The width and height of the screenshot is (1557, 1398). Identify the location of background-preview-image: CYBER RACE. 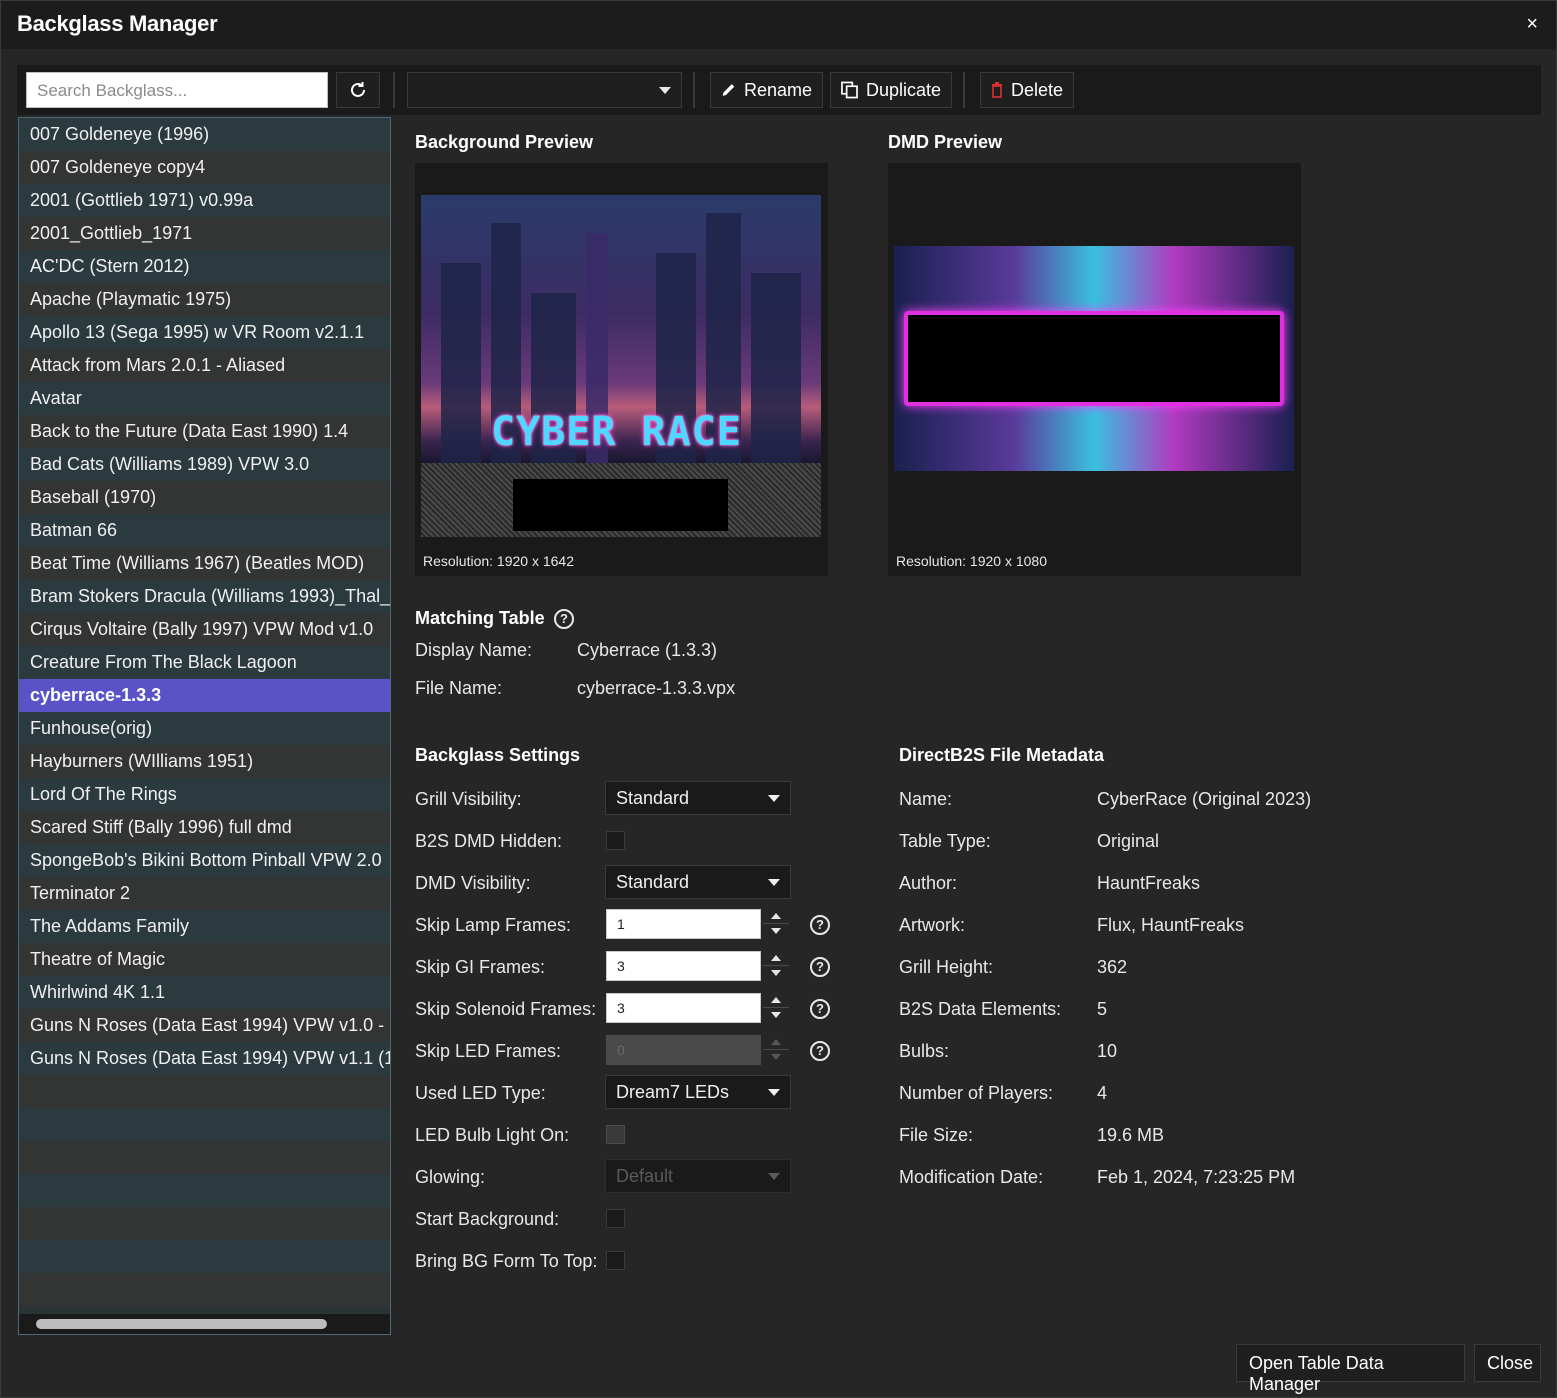
(621, 366).